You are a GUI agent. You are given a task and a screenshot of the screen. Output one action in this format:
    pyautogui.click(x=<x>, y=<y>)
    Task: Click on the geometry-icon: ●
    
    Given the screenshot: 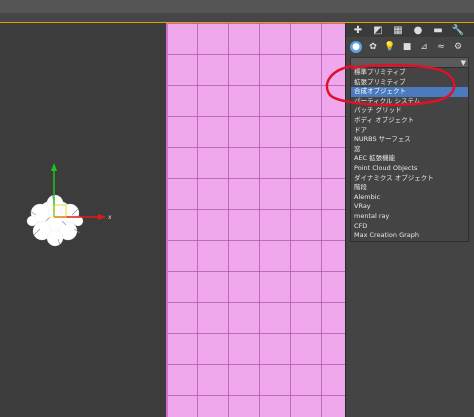 What is the action you would take?
    pyautogui.click(x=356, y=47)
    